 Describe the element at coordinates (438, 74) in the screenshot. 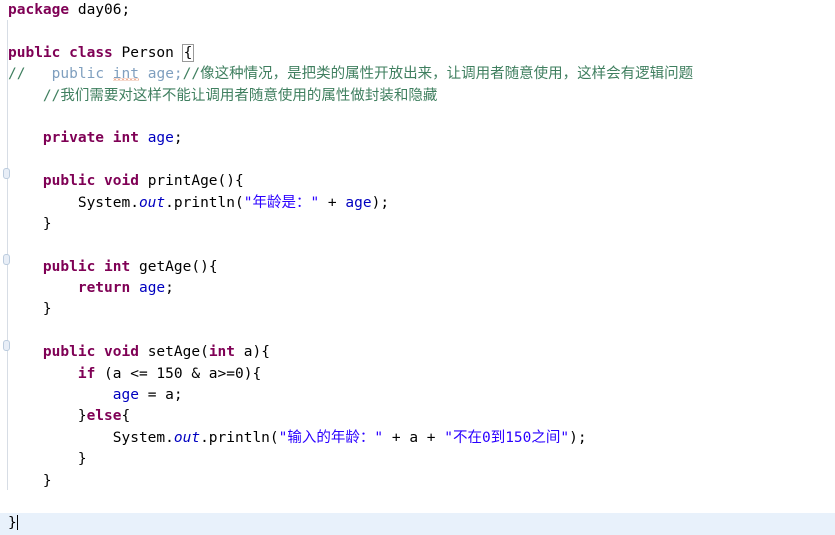

I see `comment-token: //像这种情况，是把类的属性开放出来，让调用者随意使用，这样会有逻辑问题` at that location.